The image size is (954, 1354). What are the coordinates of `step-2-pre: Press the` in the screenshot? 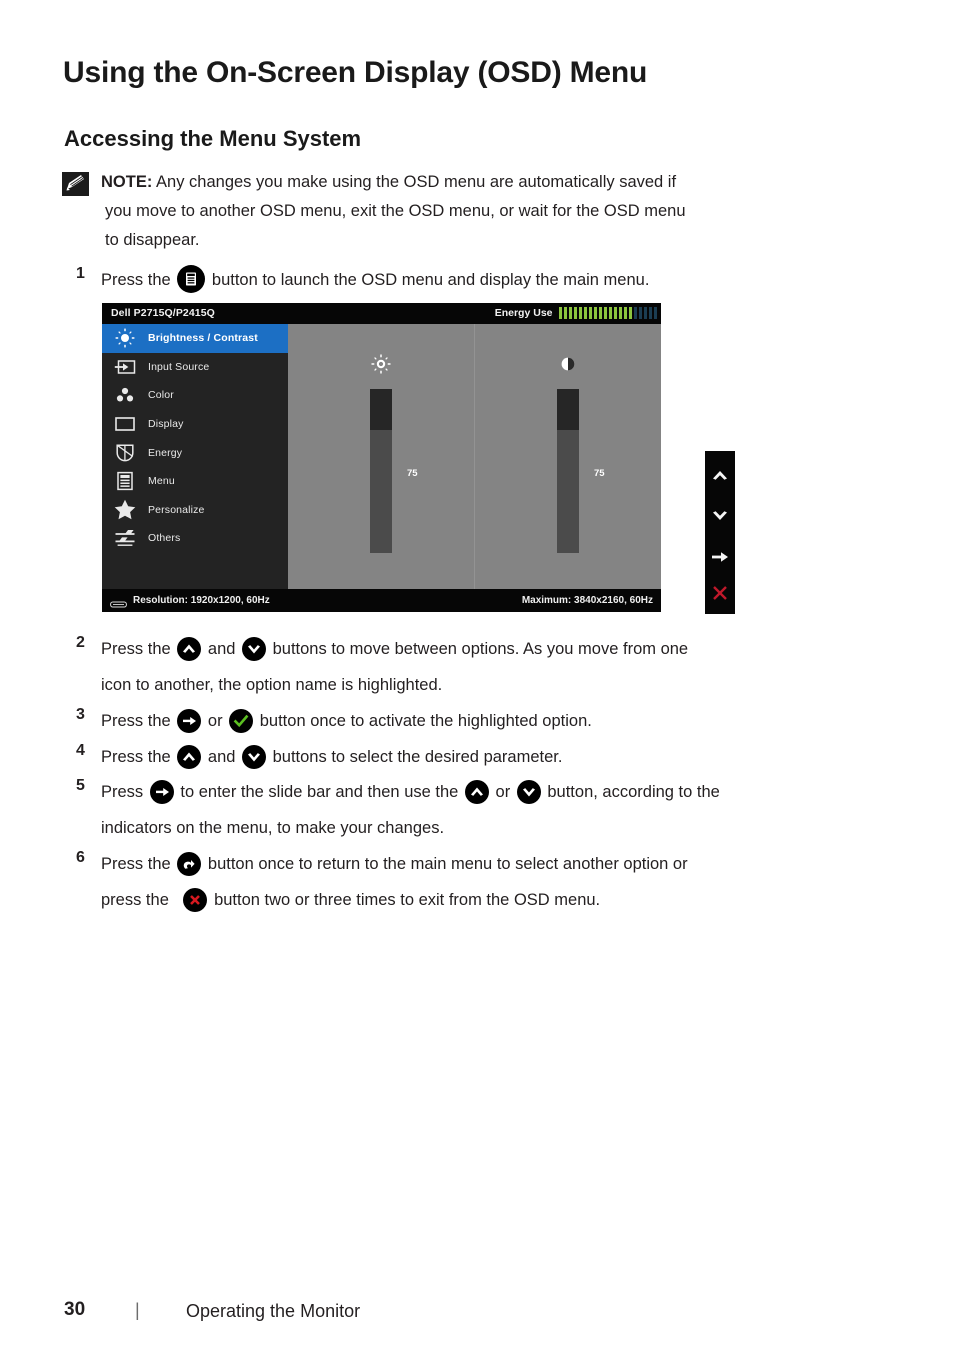 It's located at (136, 649).